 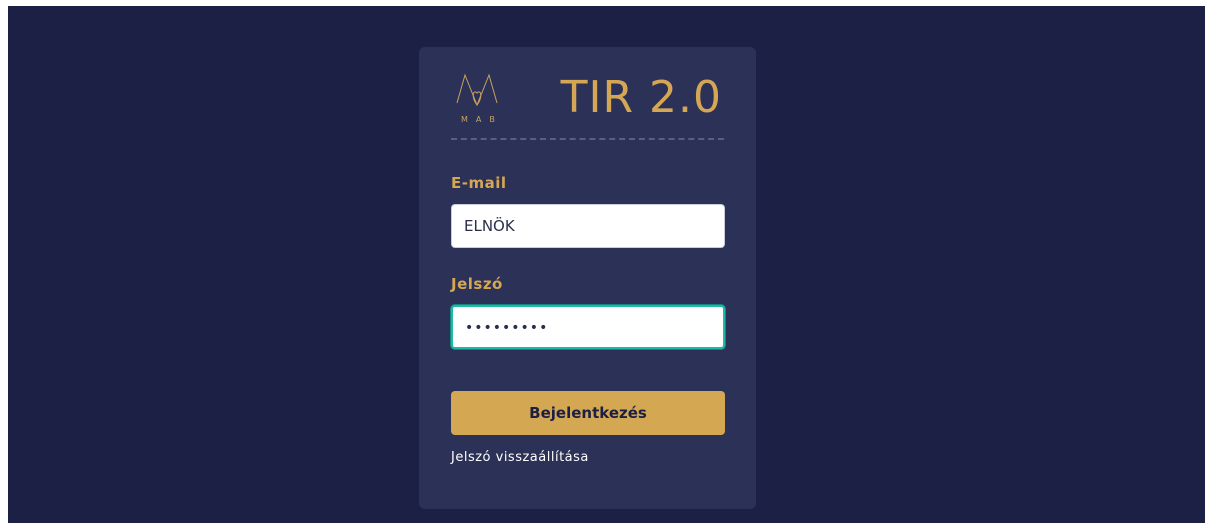 I want to click on password-reset-link: Jelszó visszaállítása, so click(x=520, y=457).